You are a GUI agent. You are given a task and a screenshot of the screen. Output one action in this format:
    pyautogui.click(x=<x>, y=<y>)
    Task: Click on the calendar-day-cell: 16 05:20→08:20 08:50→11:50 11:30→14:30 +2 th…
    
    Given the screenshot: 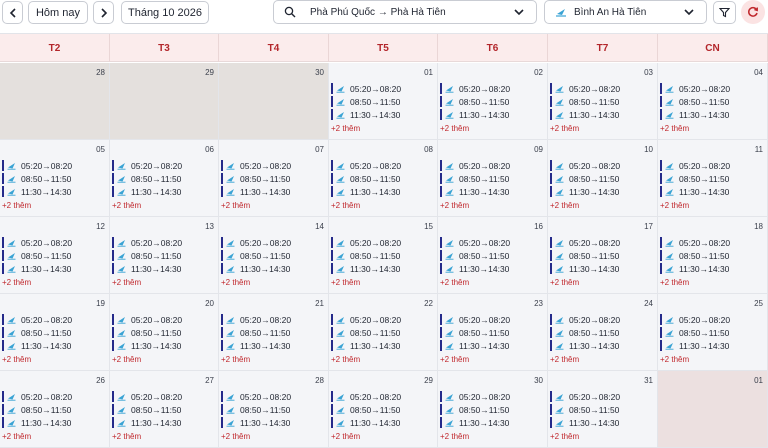 What is the action you would take?
    pyautogui.click(x=493, y=255)
    